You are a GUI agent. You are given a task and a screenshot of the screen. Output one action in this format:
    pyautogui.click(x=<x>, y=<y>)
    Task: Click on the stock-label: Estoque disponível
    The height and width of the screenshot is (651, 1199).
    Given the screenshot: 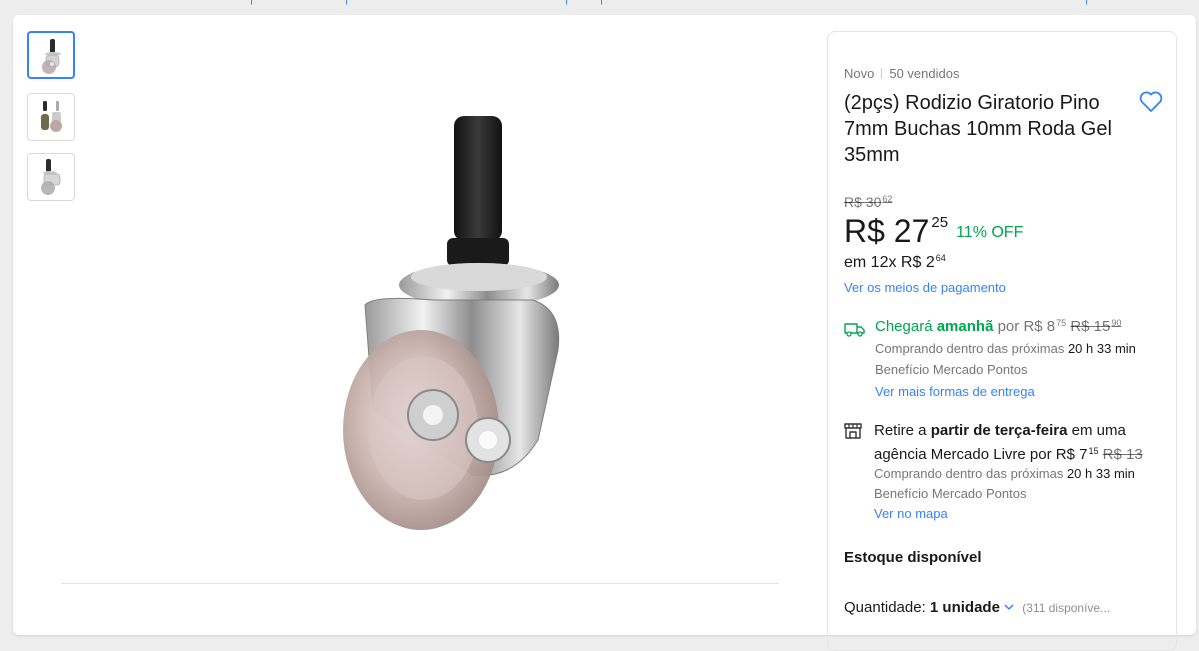 What is the action you would take?
    pyautogui.click(x=913, y=557)
    